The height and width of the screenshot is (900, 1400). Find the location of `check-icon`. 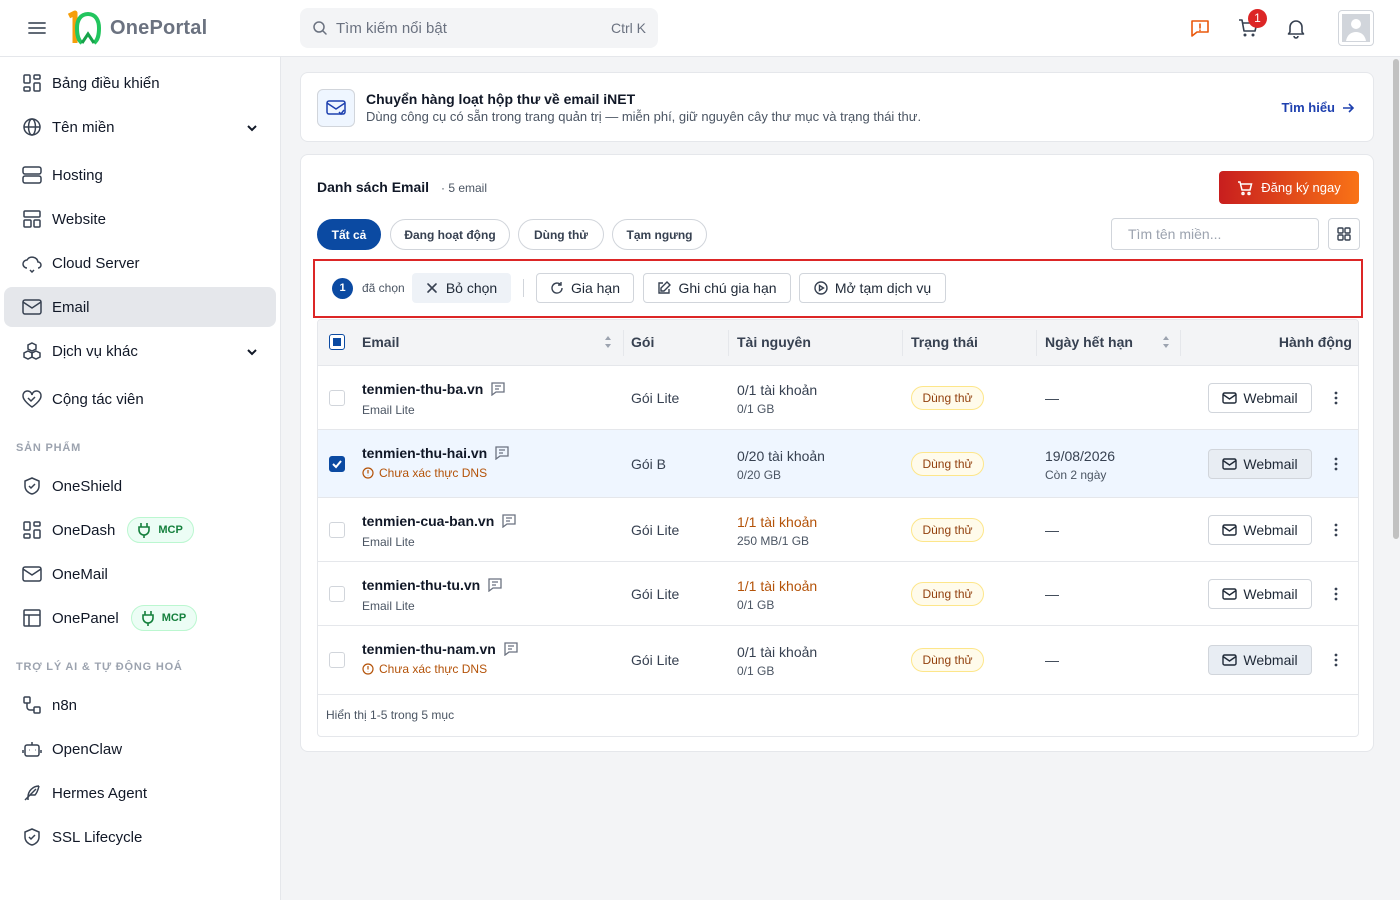

check-icon is located at coordinates (337, 464).